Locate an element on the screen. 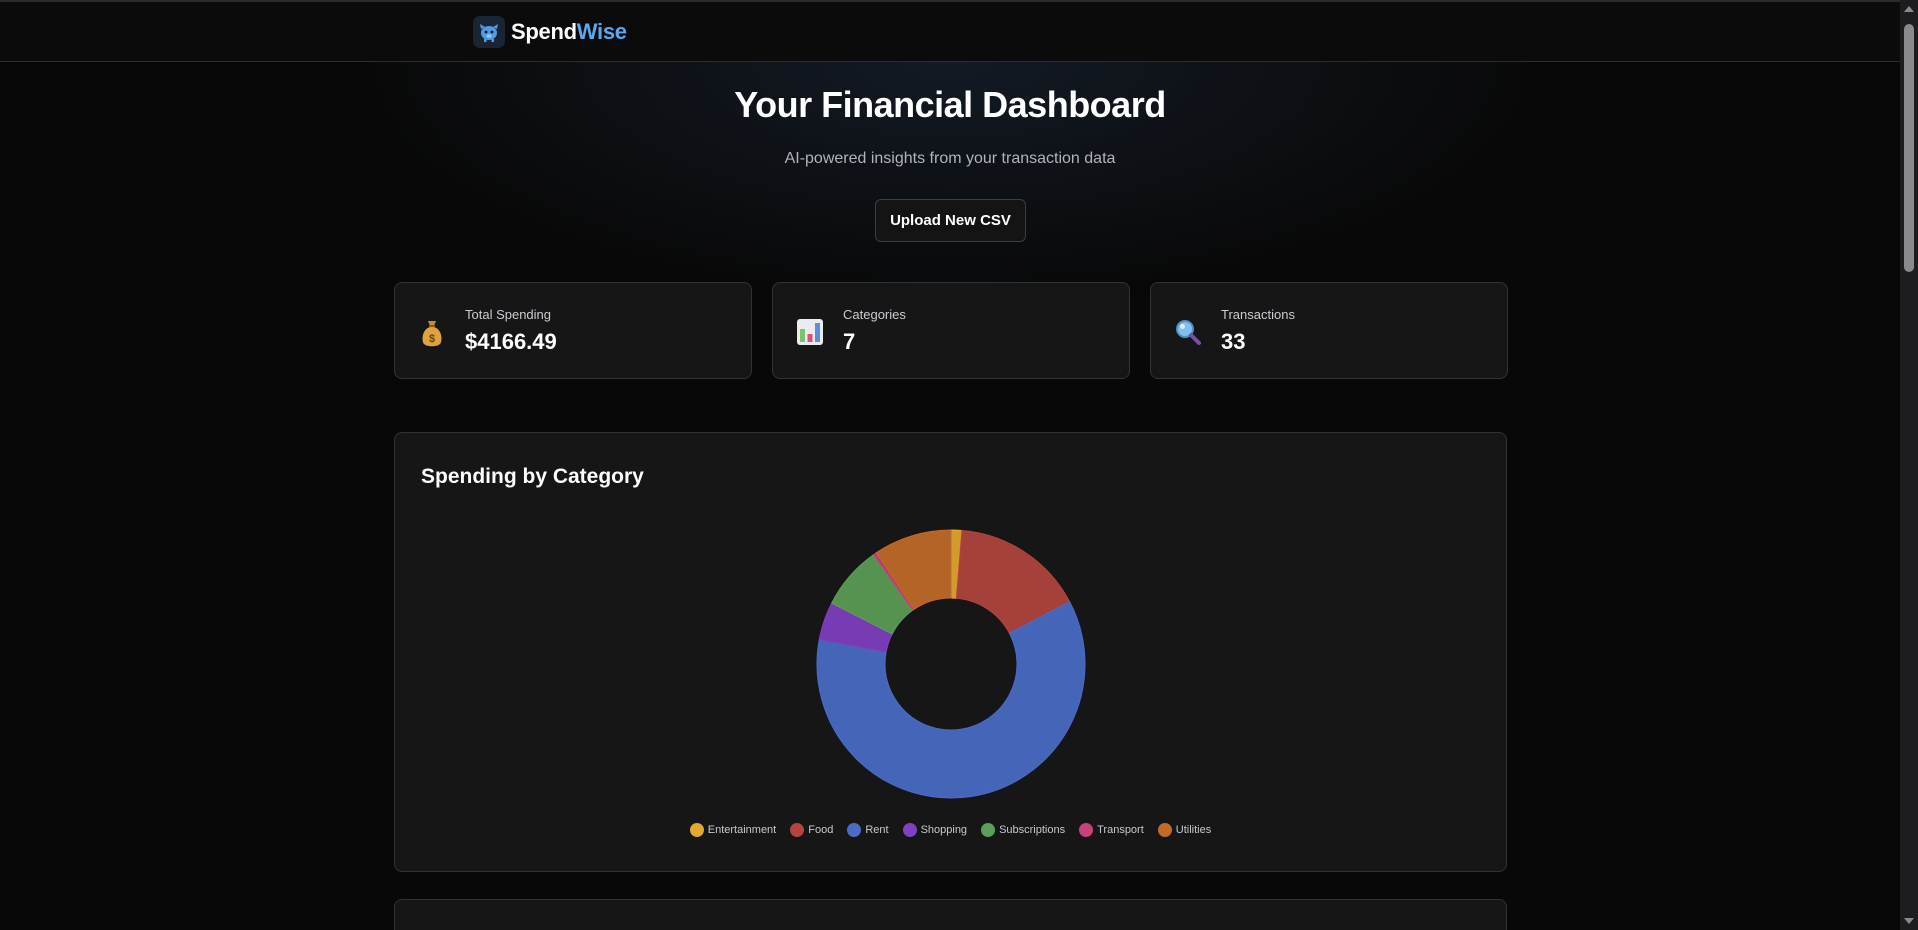 The image size is (1918, 930). next-section-card is located at coordinates (950, 914).